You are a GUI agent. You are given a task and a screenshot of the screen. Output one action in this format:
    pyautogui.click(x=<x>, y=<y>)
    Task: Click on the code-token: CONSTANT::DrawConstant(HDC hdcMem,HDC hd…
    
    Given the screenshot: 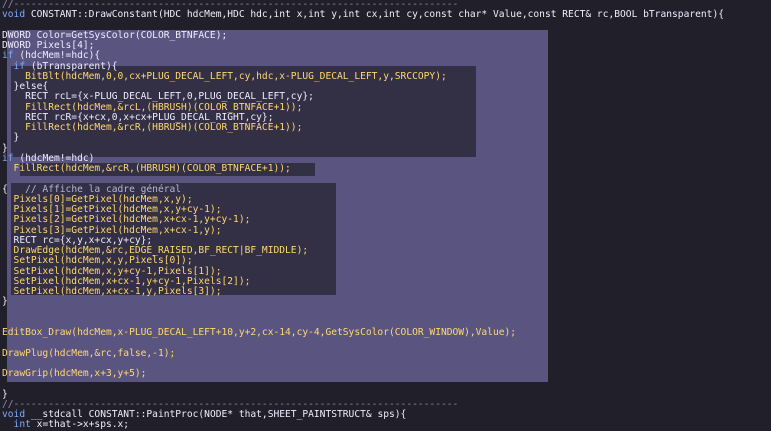 What is the action you would take?
    pyautogui.click(x=374, y=15)
    